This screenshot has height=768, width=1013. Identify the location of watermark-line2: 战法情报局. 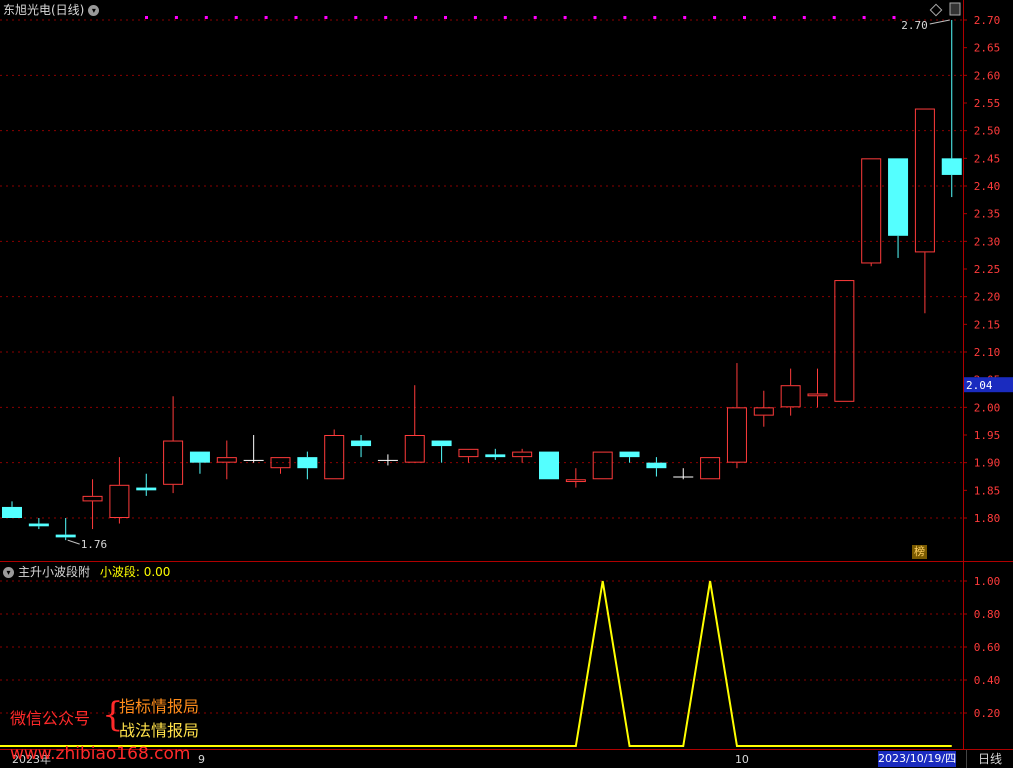
(159, 730).